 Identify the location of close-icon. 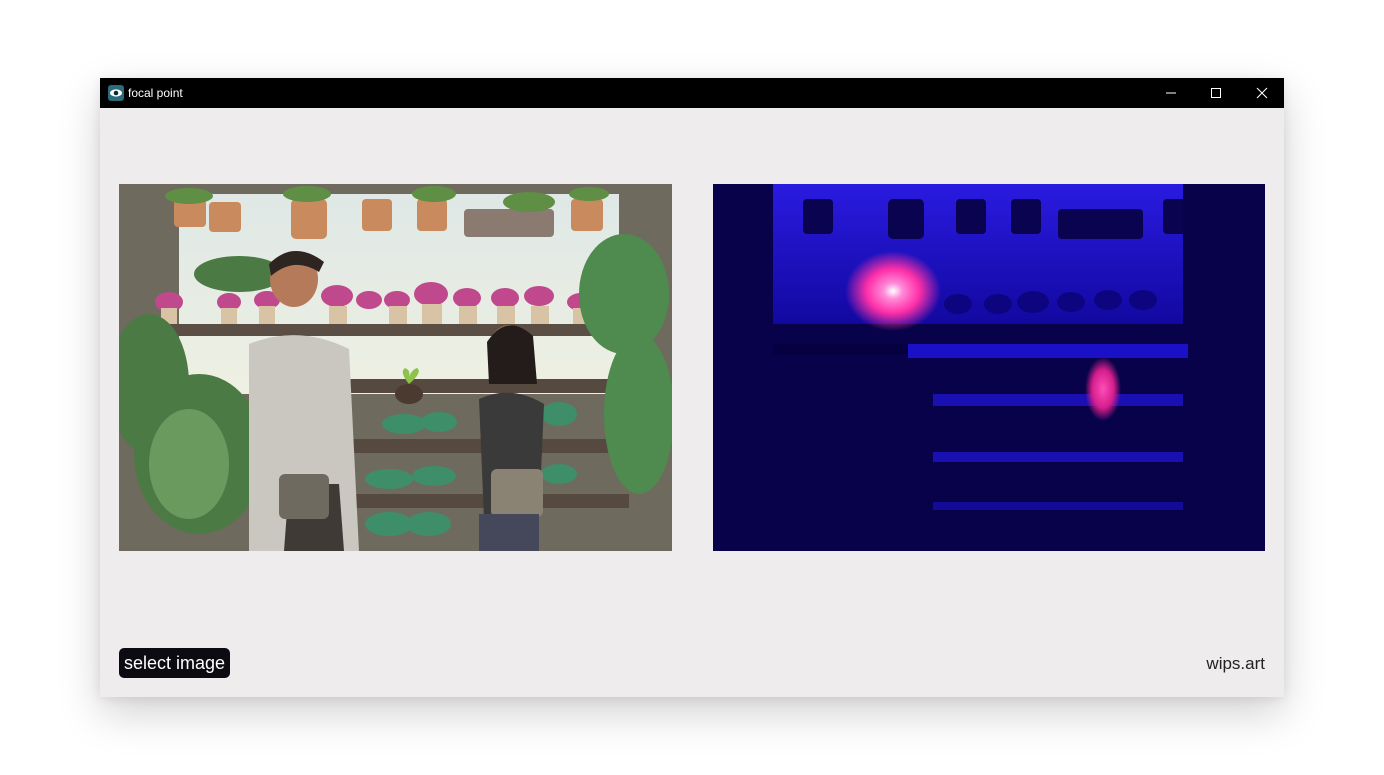
(1262, 93).